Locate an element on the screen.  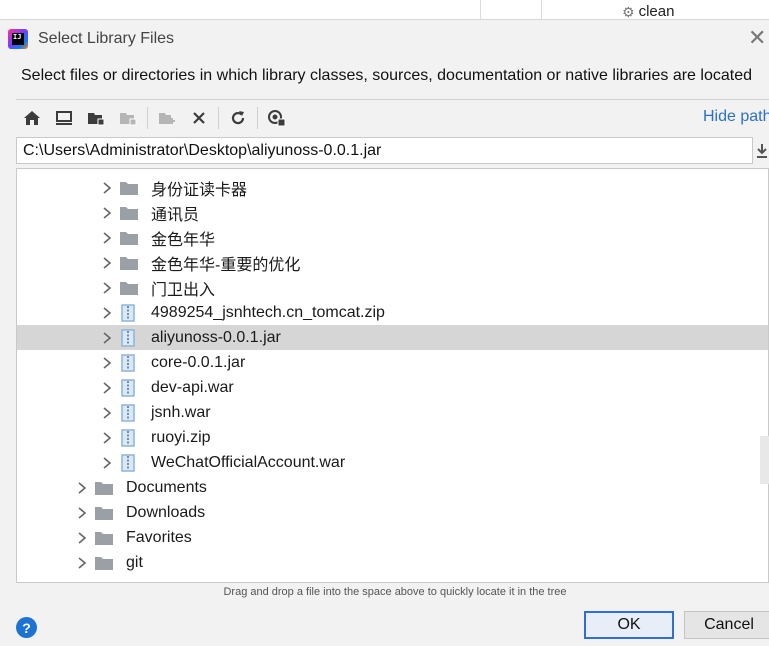
new-folder-icon is located at coordinates (167, 118).